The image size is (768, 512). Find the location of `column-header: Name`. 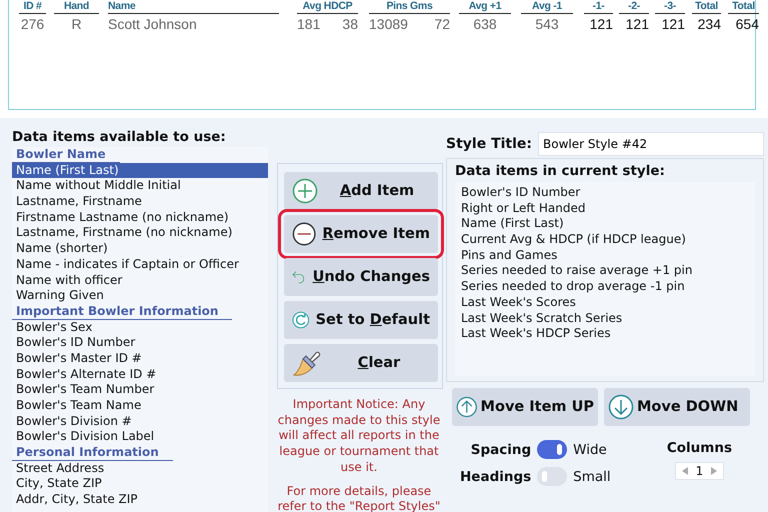

column-header: Name is located at coordinates (193, 7).